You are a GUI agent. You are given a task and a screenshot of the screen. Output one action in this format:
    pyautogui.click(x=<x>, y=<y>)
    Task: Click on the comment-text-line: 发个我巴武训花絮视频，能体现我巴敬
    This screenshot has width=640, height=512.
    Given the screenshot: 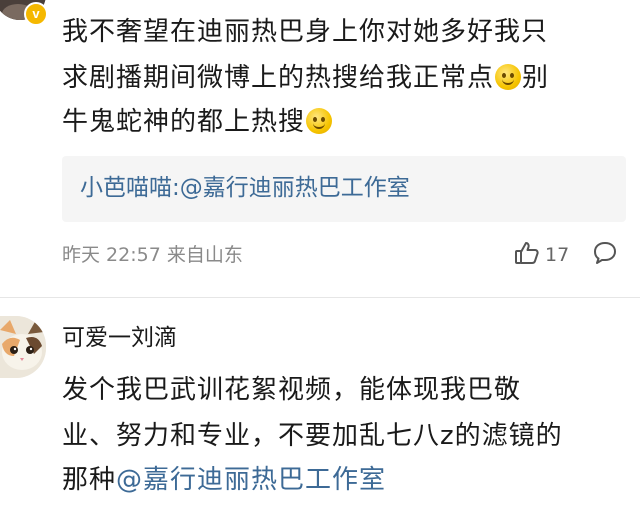 What is the action you would take?
    pyautogui.click(x=292, y=390)
    